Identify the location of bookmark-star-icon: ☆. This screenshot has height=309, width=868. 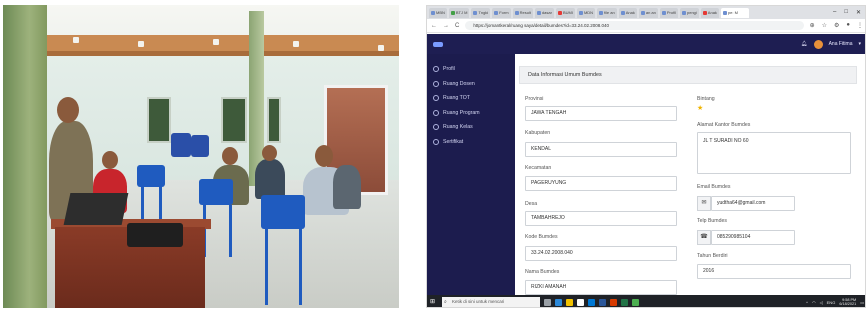
(824, 25).